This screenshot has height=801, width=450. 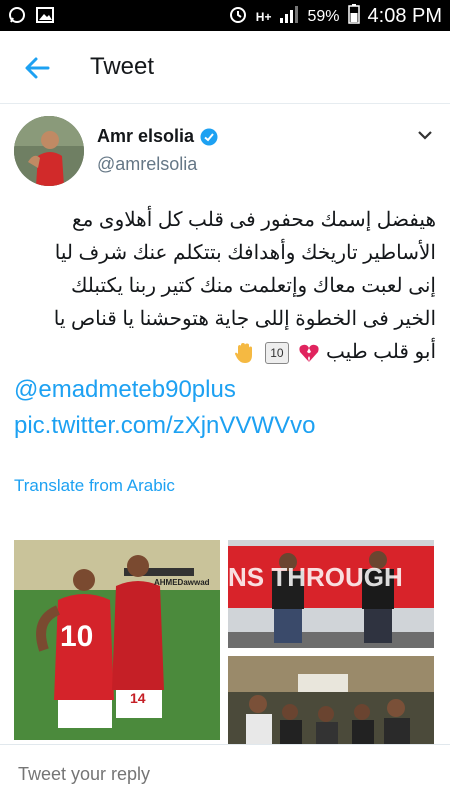 I want to click on author-handle: @amrelsolia, so click(x=147, y=164).